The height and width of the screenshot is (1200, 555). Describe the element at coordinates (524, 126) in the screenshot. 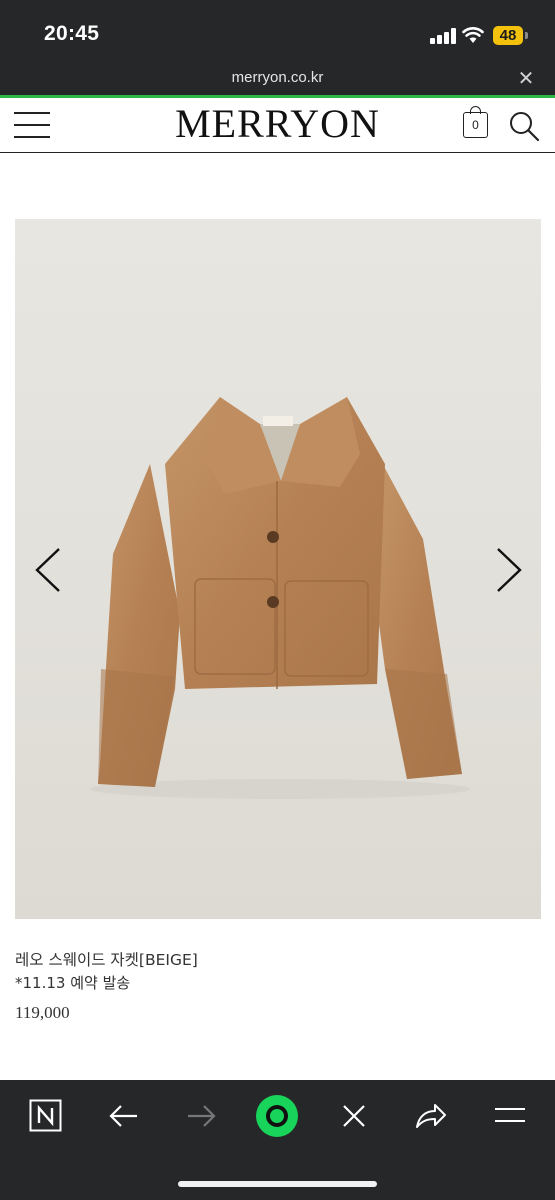

I see `search-icon` at that location.